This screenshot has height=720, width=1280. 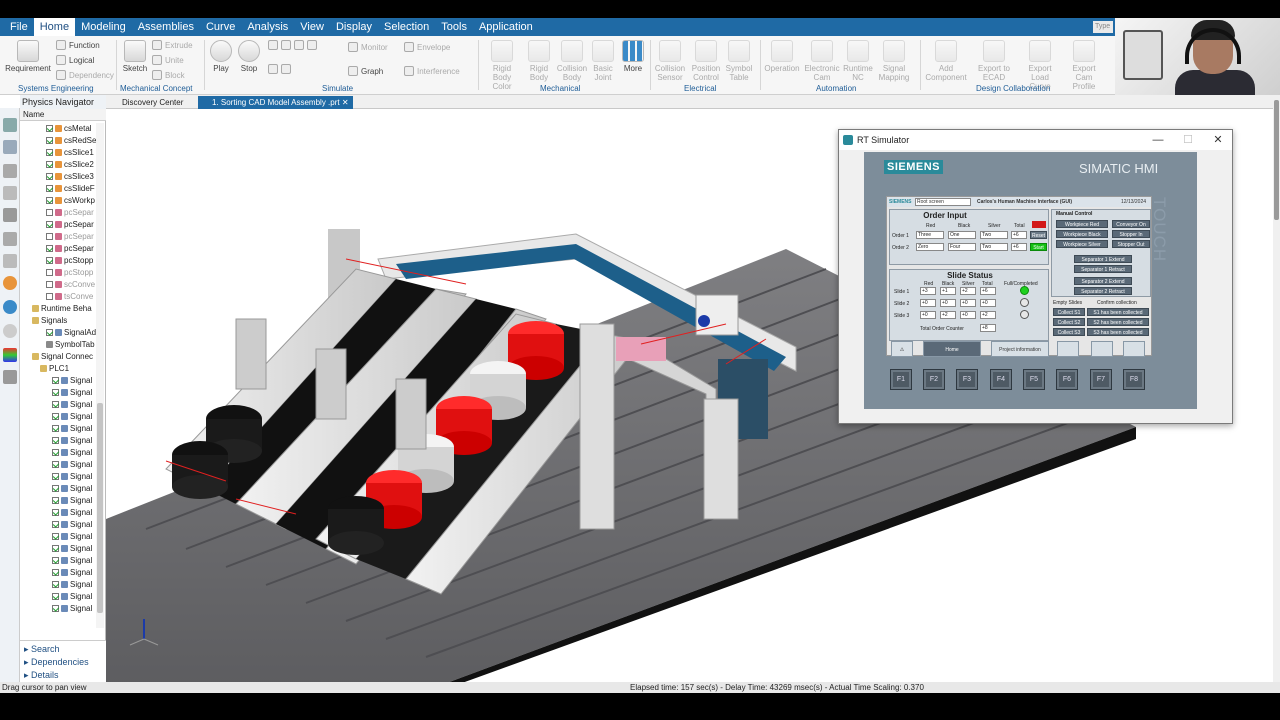 I want to click on more-button: More, so click(x=633, y=56).